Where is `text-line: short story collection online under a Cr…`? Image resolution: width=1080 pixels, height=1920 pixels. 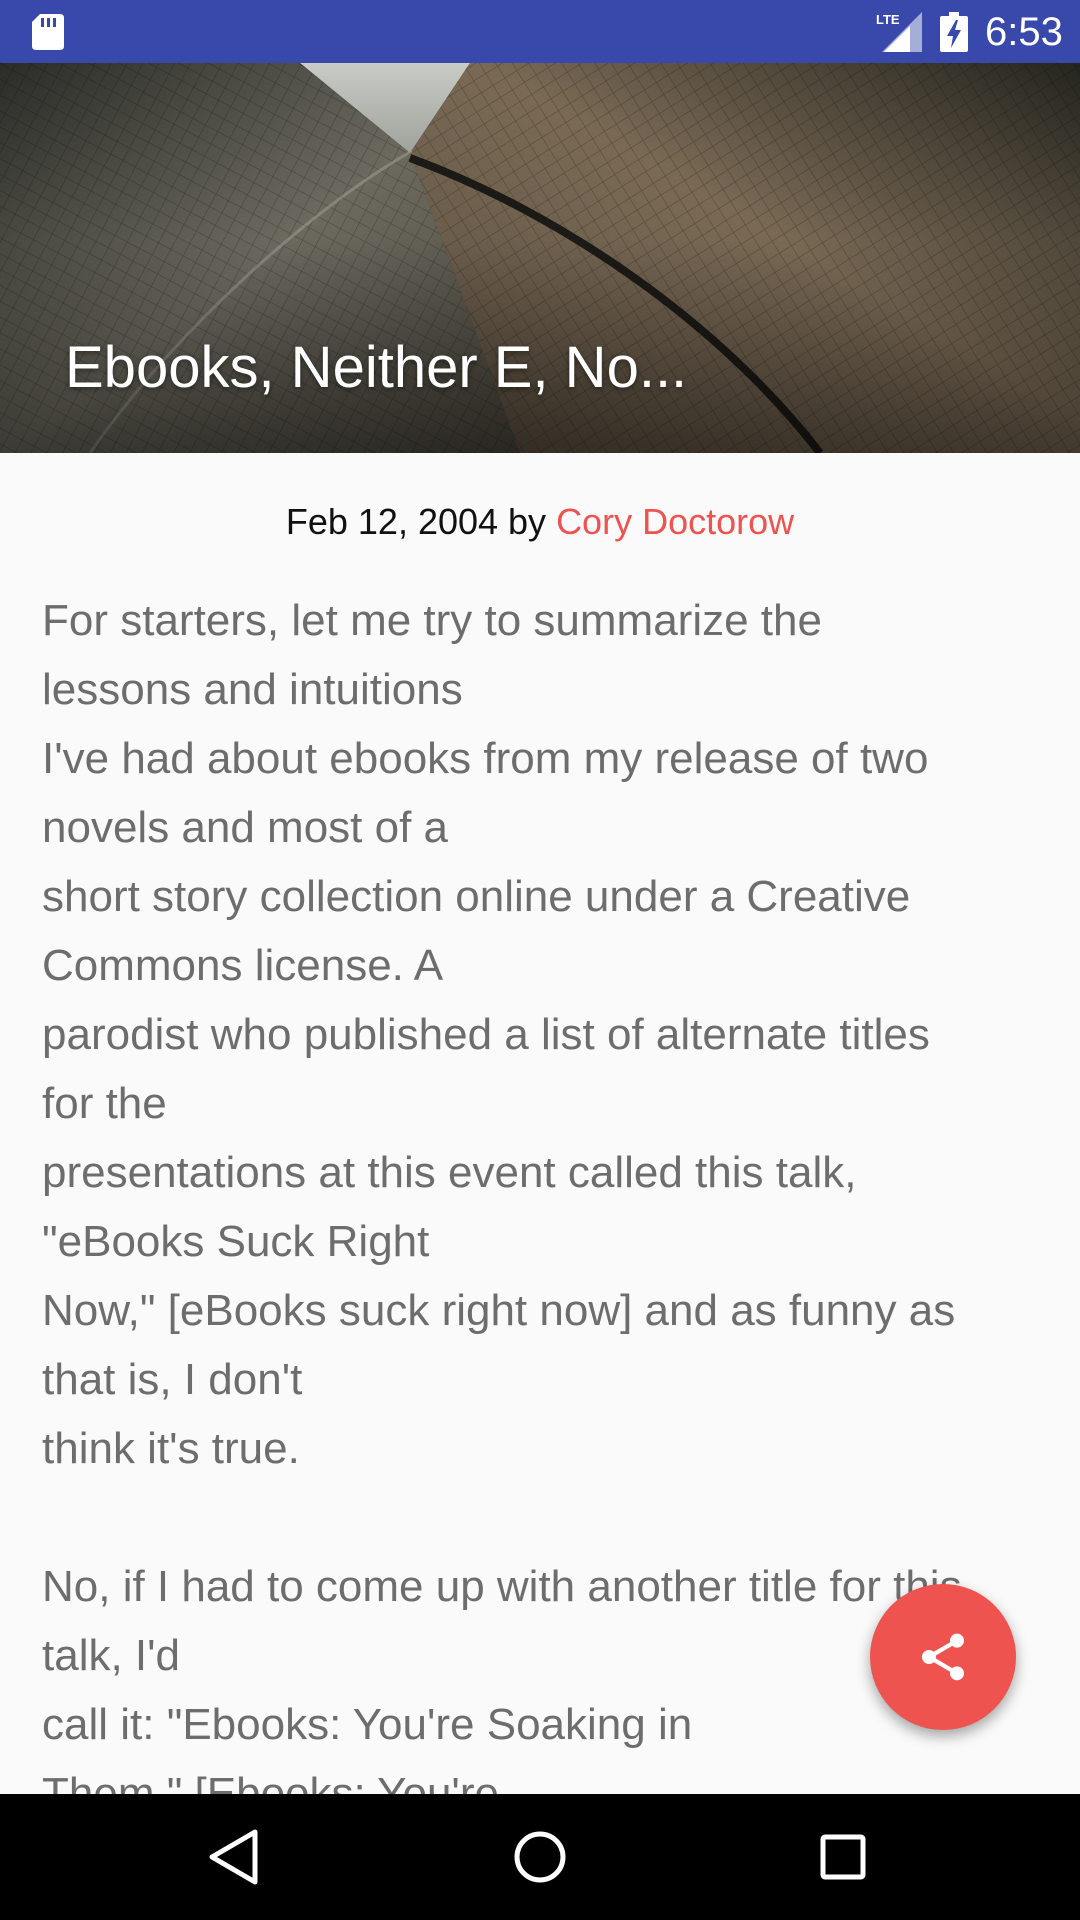 text-line: short story collection online under a Cr… is located at coordinates (476, 896).